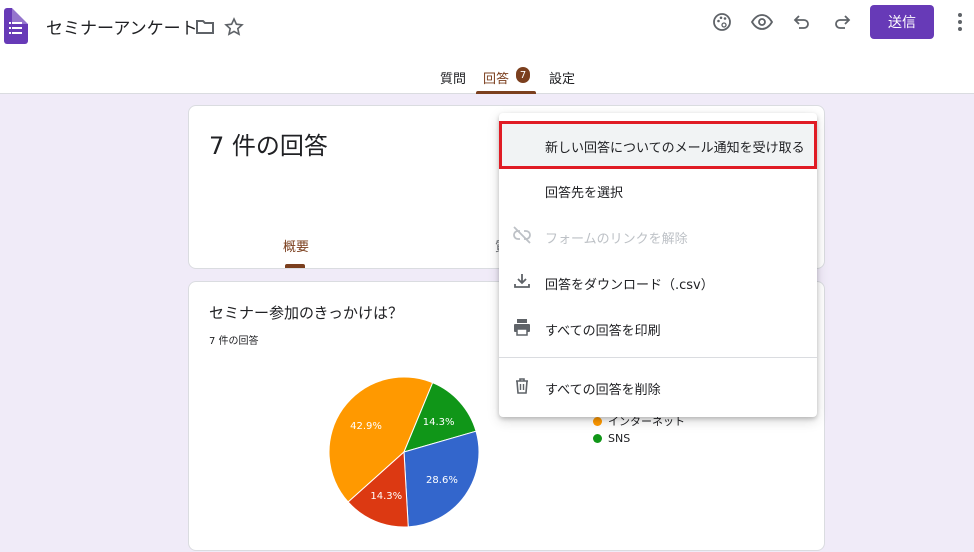 This screenshot has width=974, height=552. I want to click on menu-item-email-notifications: 新しい回答についてのメール通知を受け取る, so click(658, 145).